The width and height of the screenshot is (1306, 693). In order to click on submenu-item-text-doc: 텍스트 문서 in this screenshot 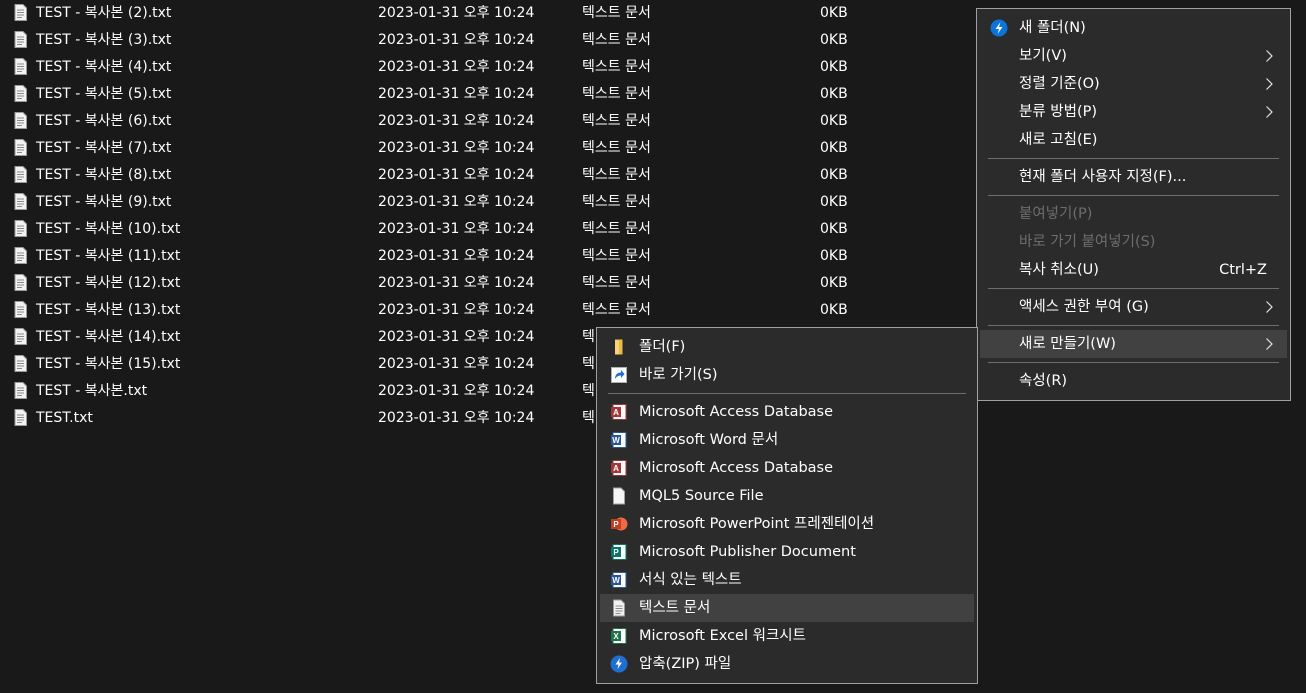, I will do `click(787, 608)`.